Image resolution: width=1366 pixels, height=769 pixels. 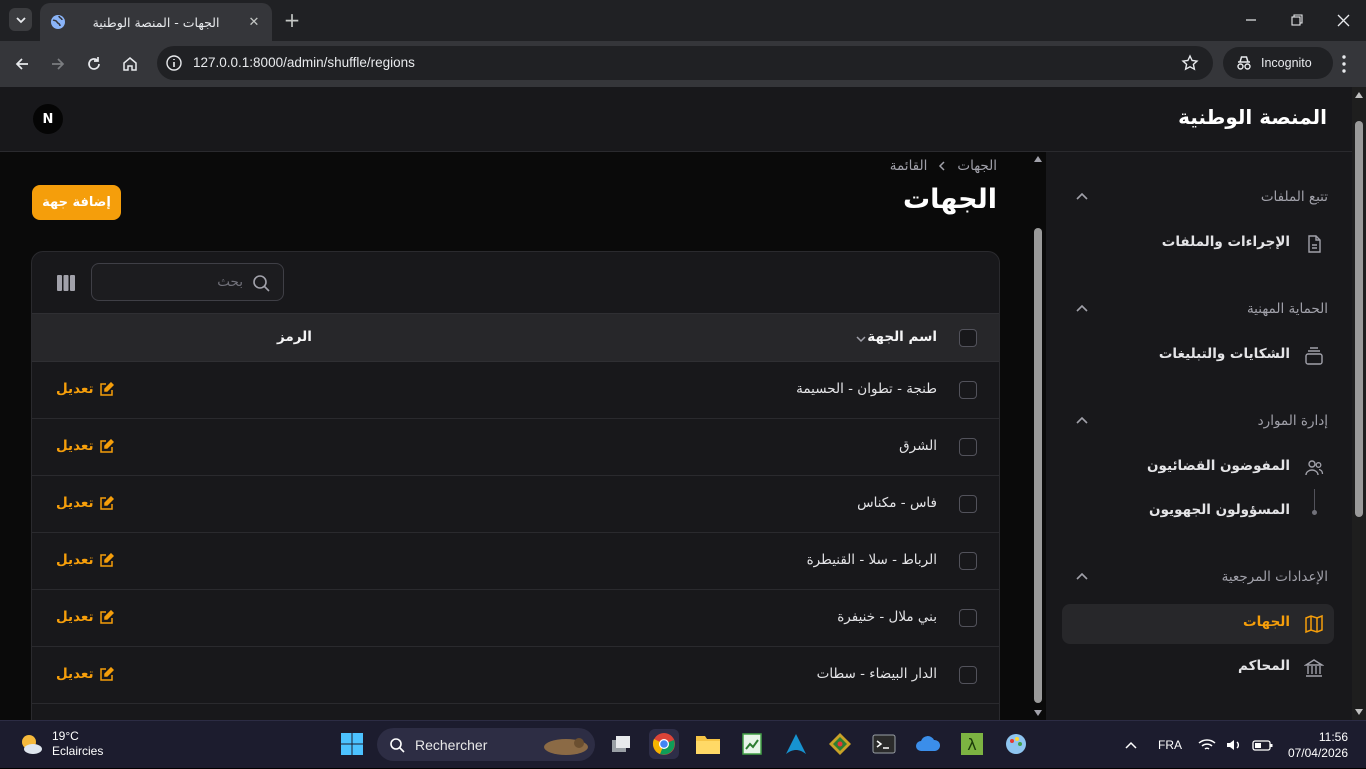 I want to click on taskbar-search: Rechercher, so click(x=486, y=744).